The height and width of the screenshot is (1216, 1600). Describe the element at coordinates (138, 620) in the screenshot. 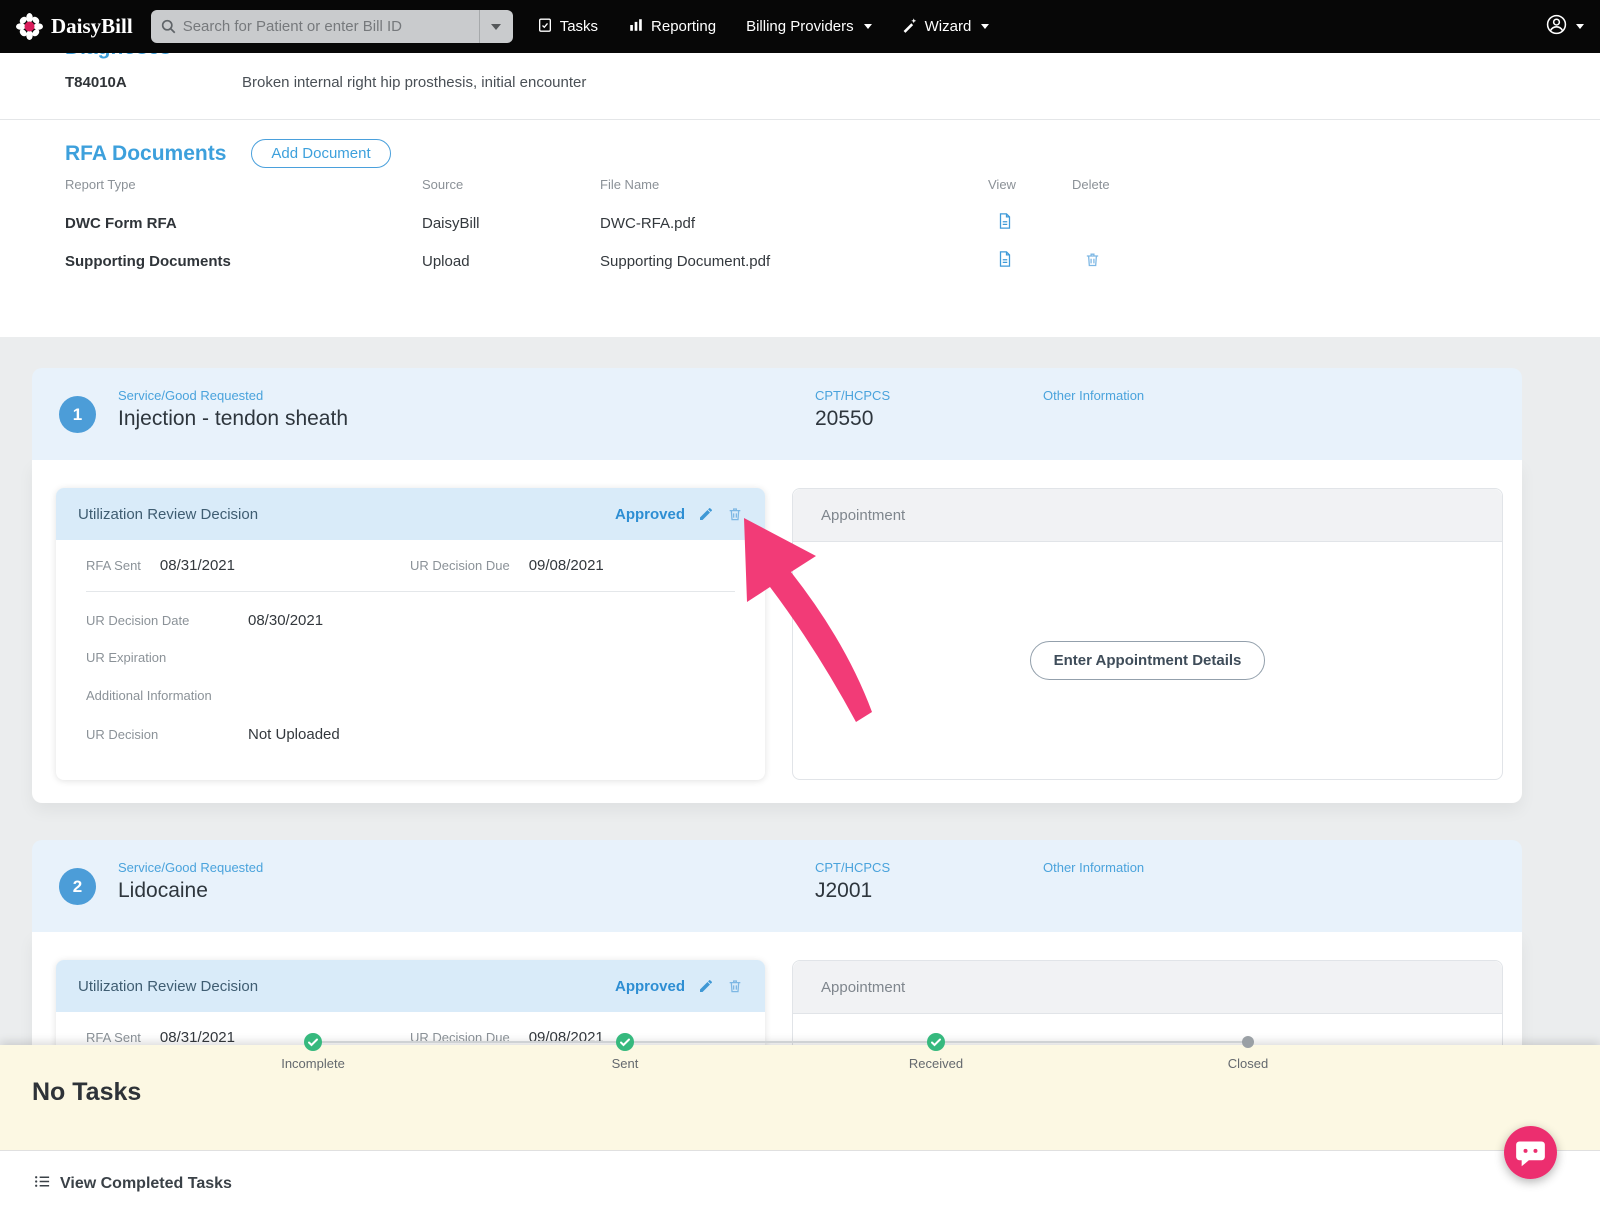

I see `ur-decision-date-label: UR Decision Date` at that location.